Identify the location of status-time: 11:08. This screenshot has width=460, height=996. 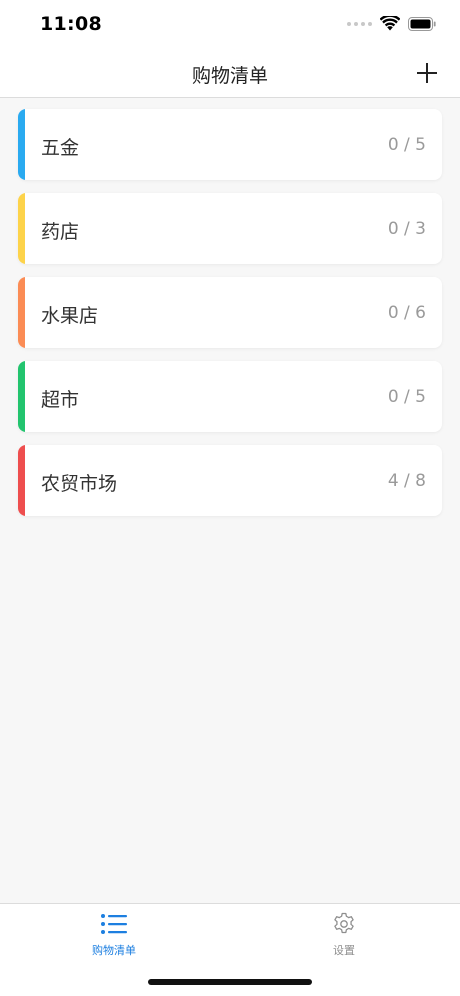
(71, 24).